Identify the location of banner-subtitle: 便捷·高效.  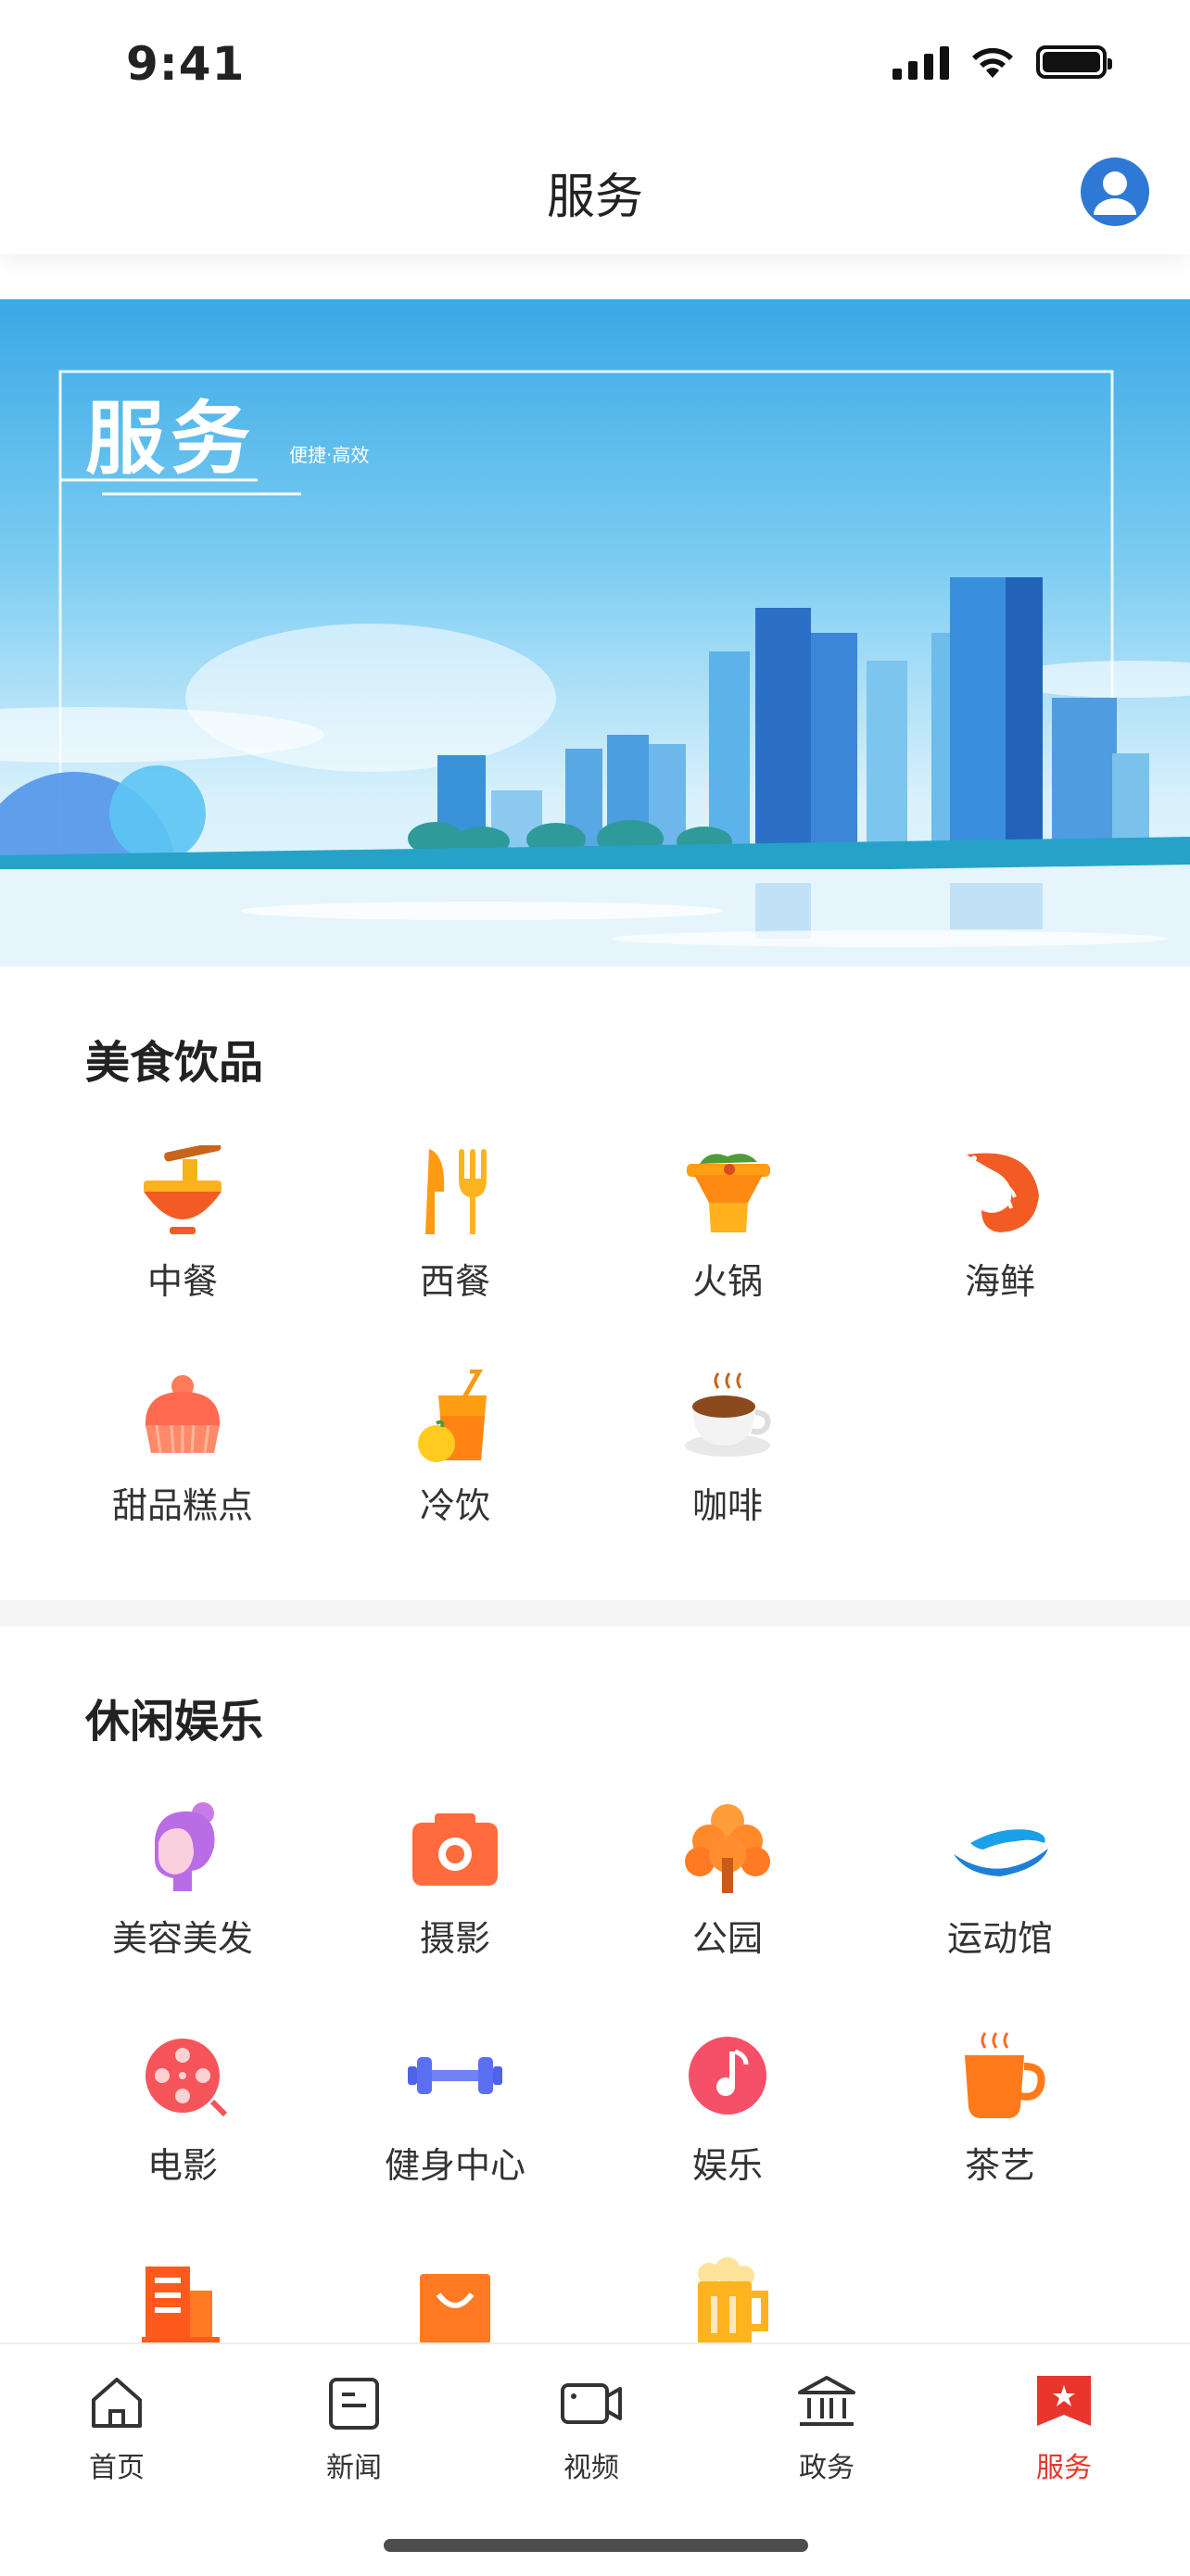
(329, 455).